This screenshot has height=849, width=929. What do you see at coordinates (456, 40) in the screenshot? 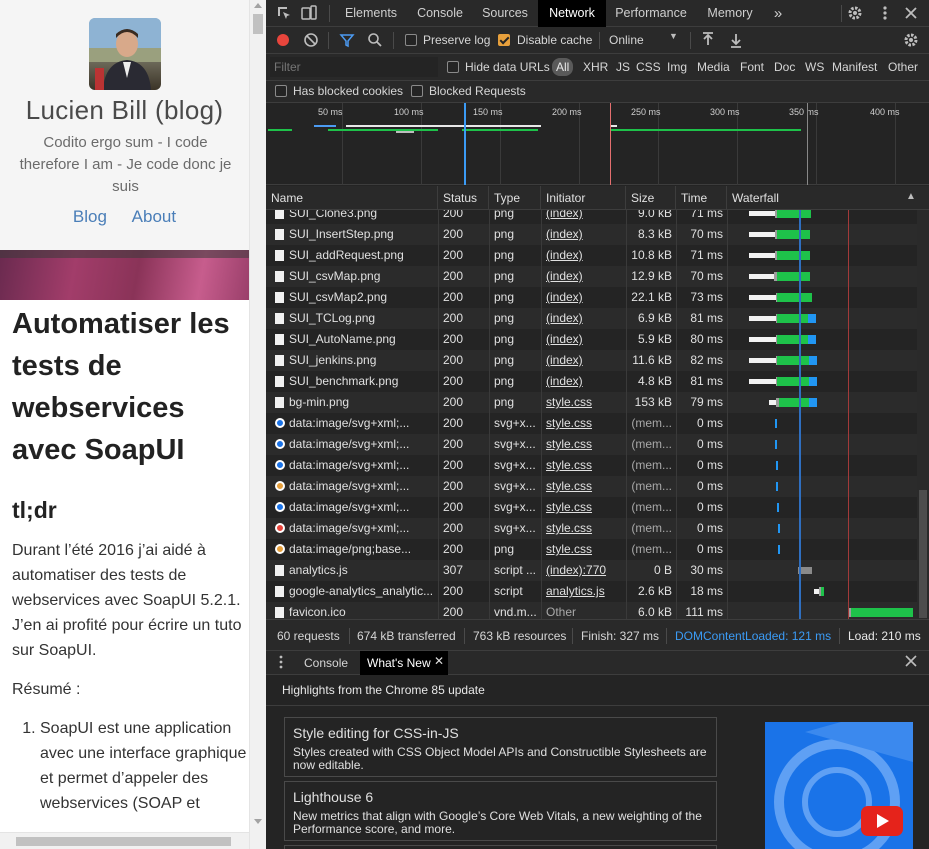
I see `preserve-log-label: Preserve log` at bounding box center [456, 40].